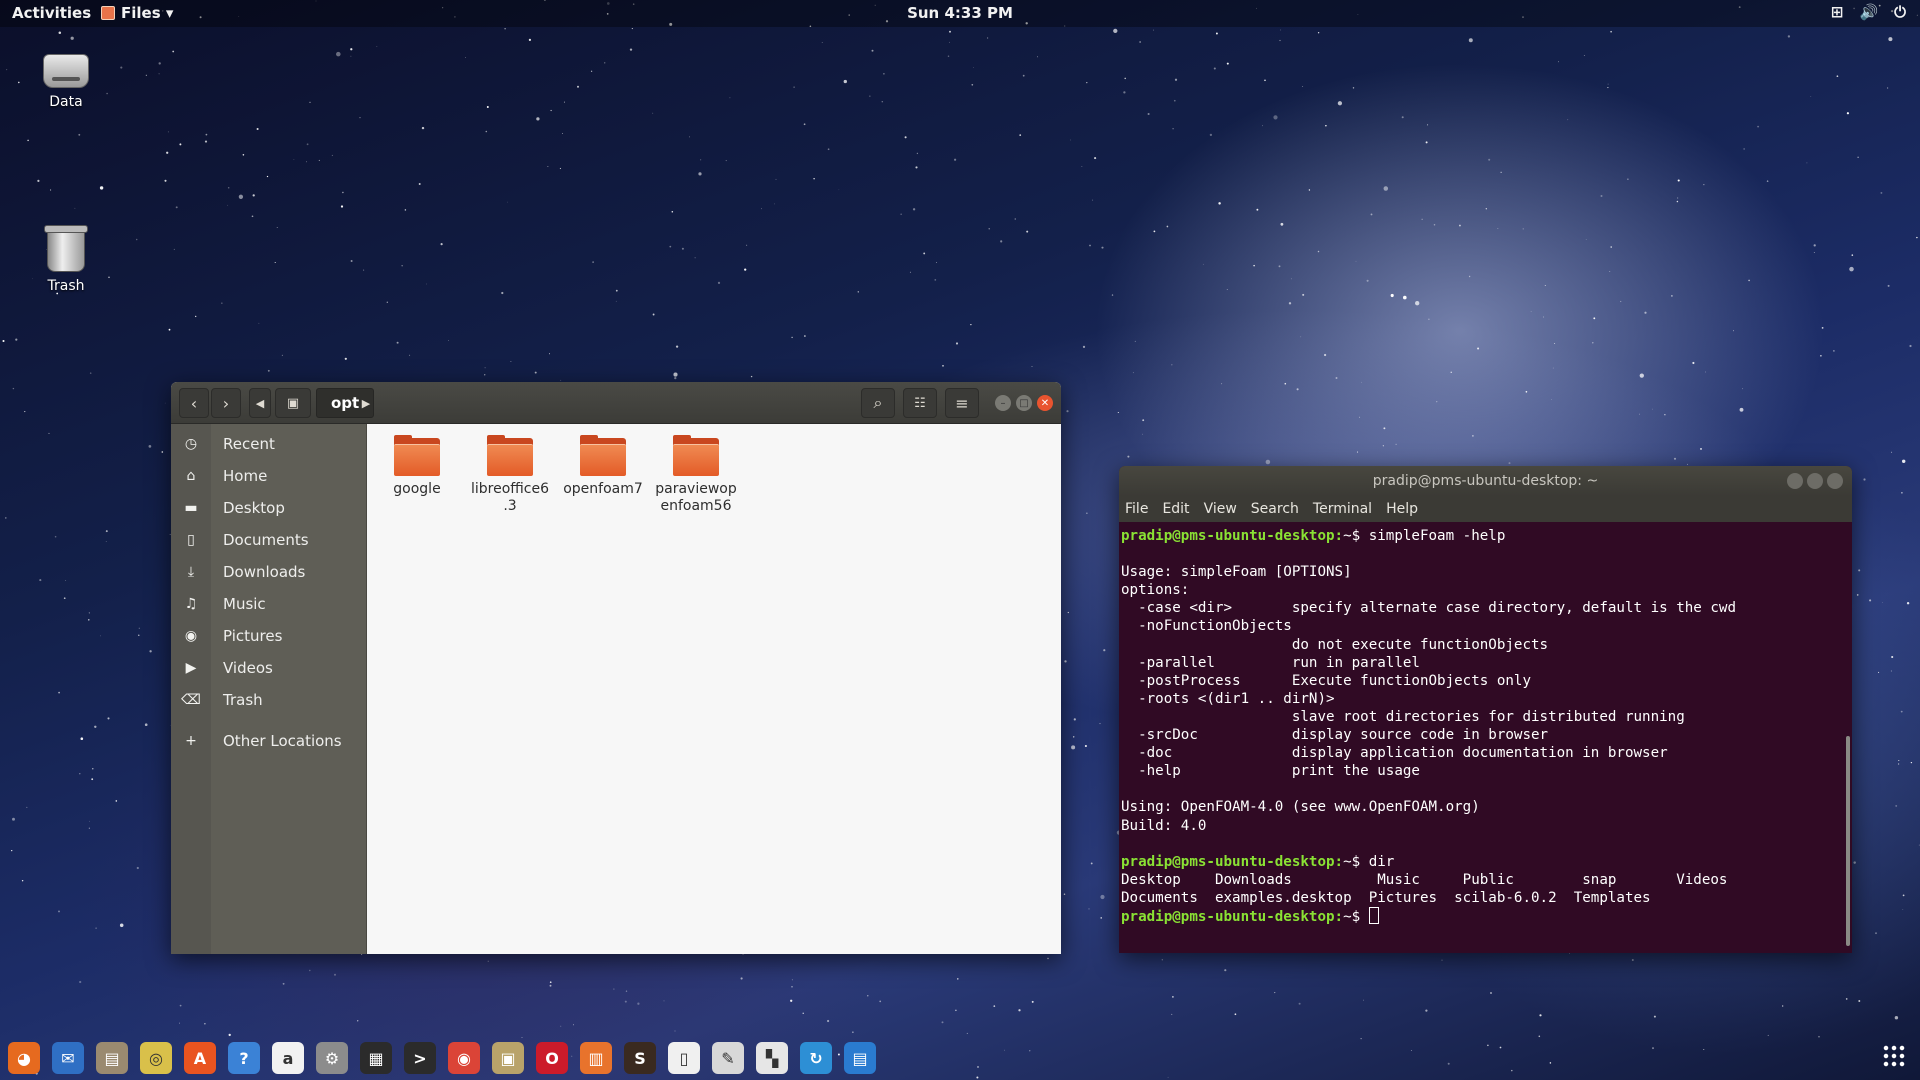  I want to click on folder-item: openfoam7, so click(603, 466).